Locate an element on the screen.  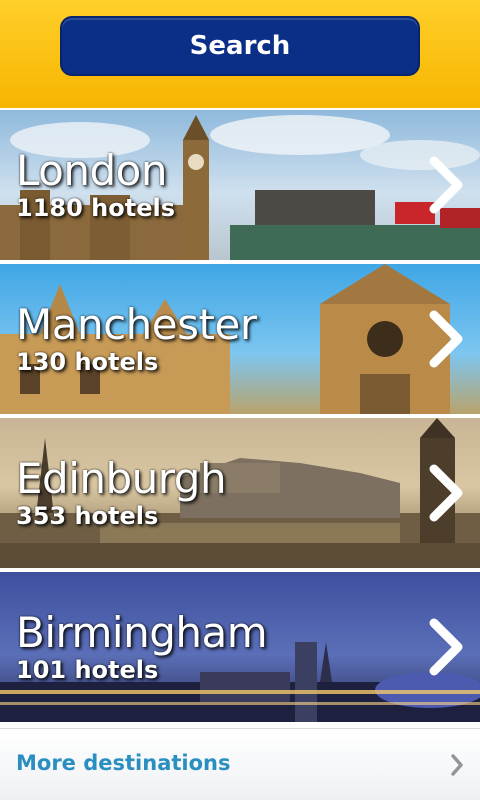
search-button: Search is located at coordinates (240, 46).